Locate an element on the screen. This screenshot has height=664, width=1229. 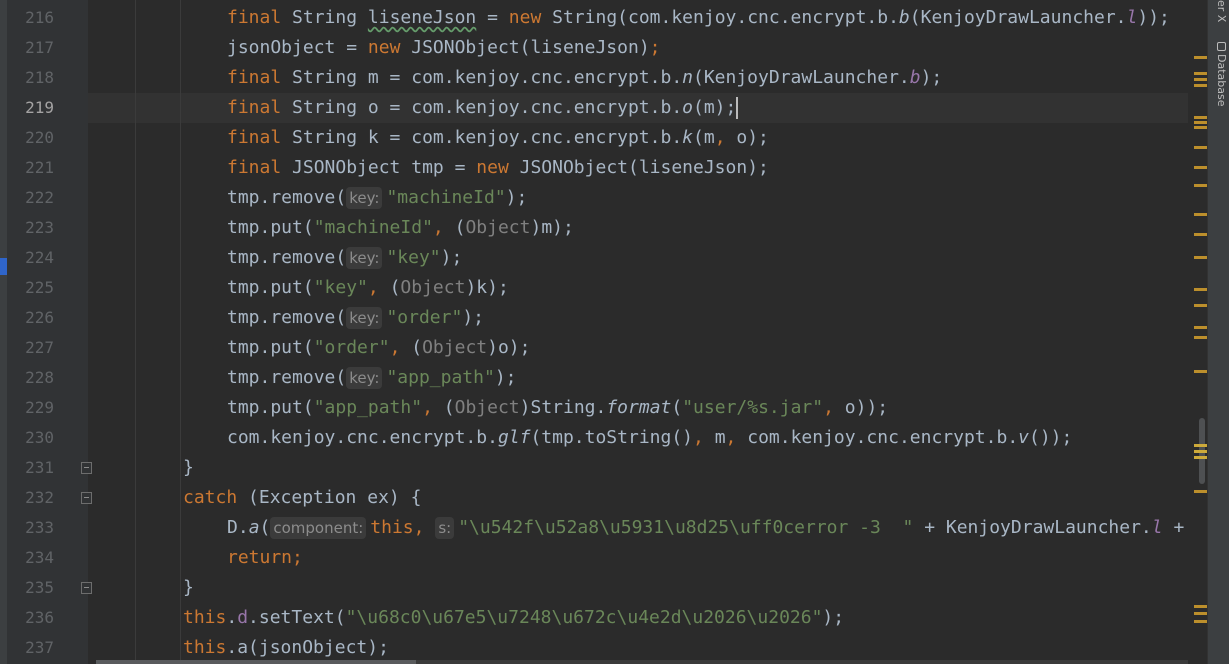
static-method: format is located at coordinates (639, 407).